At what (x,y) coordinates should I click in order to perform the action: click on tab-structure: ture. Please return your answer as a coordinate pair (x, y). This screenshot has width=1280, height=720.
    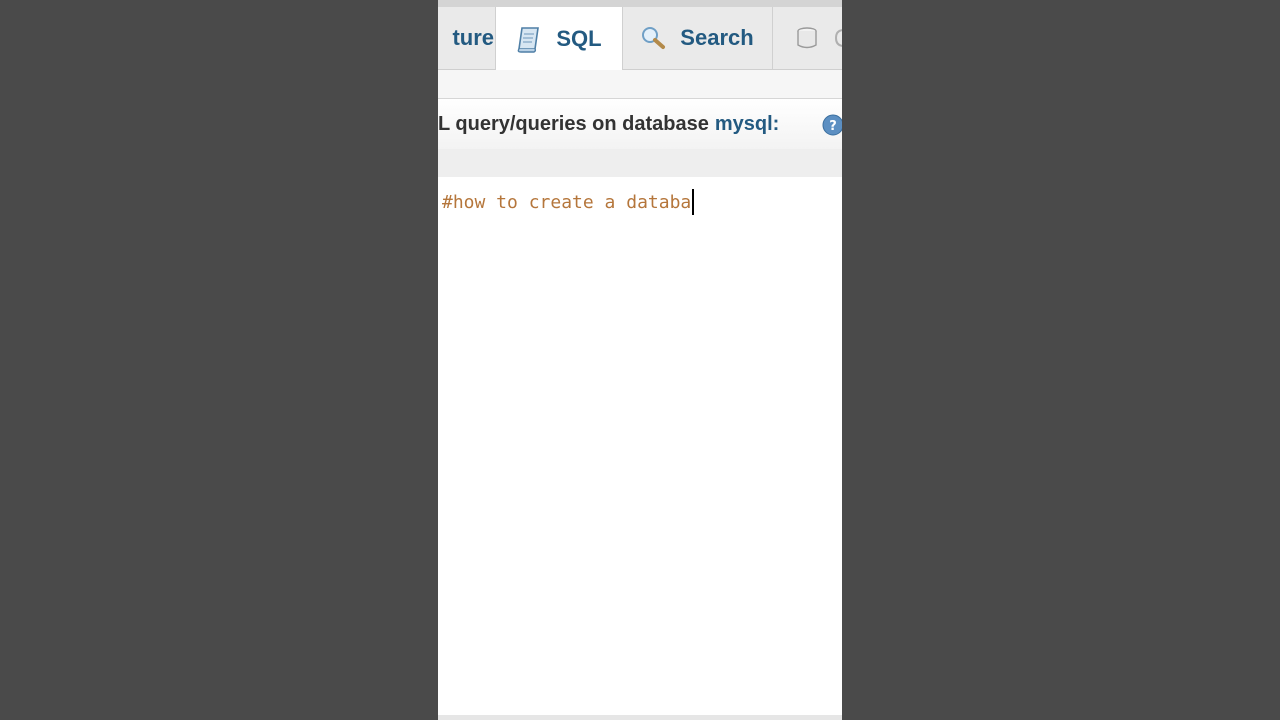
    Looking at the image, I should click on (467, 38).